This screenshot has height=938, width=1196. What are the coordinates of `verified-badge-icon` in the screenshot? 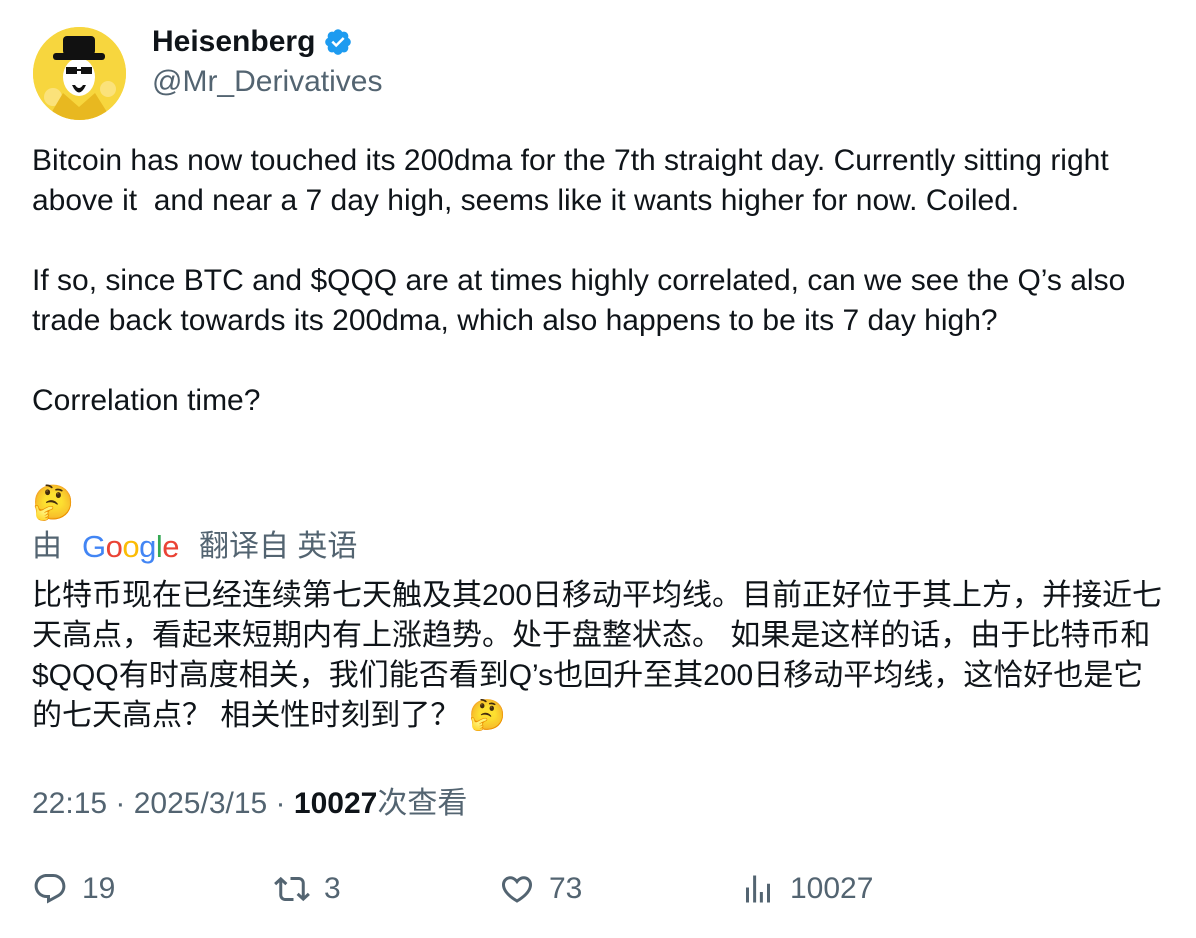 It's located at (338, 42).